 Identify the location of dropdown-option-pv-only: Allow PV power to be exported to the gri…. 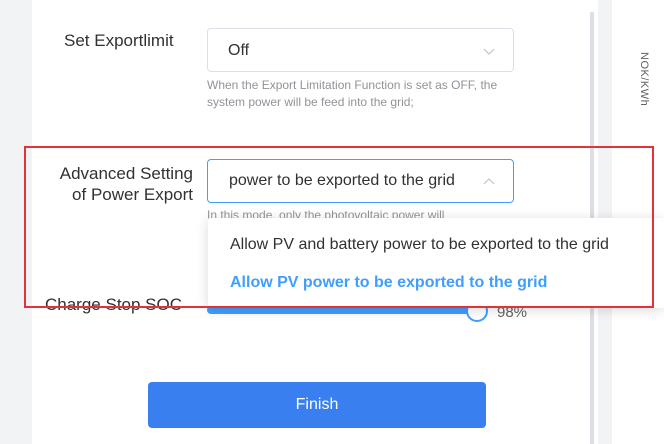
(388, 283).